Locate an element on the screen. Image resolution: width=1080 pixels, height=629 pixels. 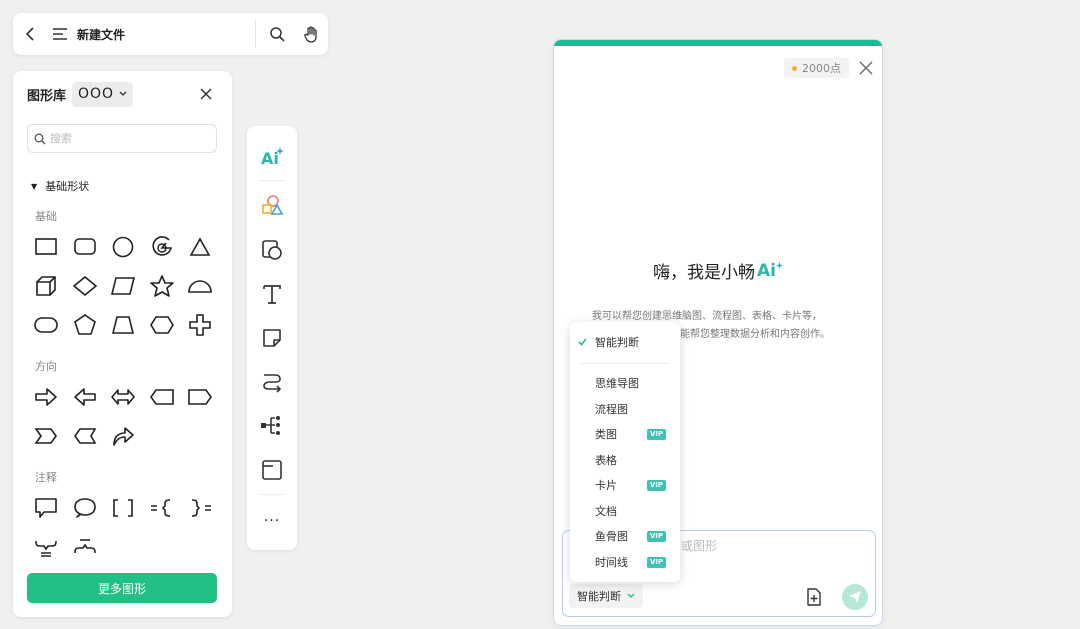
mindmap-tool-button is located at coordinates (272, 426).